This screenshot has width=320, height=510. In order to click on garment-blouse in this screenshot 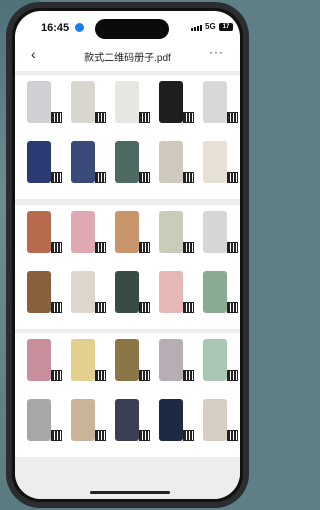, I will do `click(219, 168)`.